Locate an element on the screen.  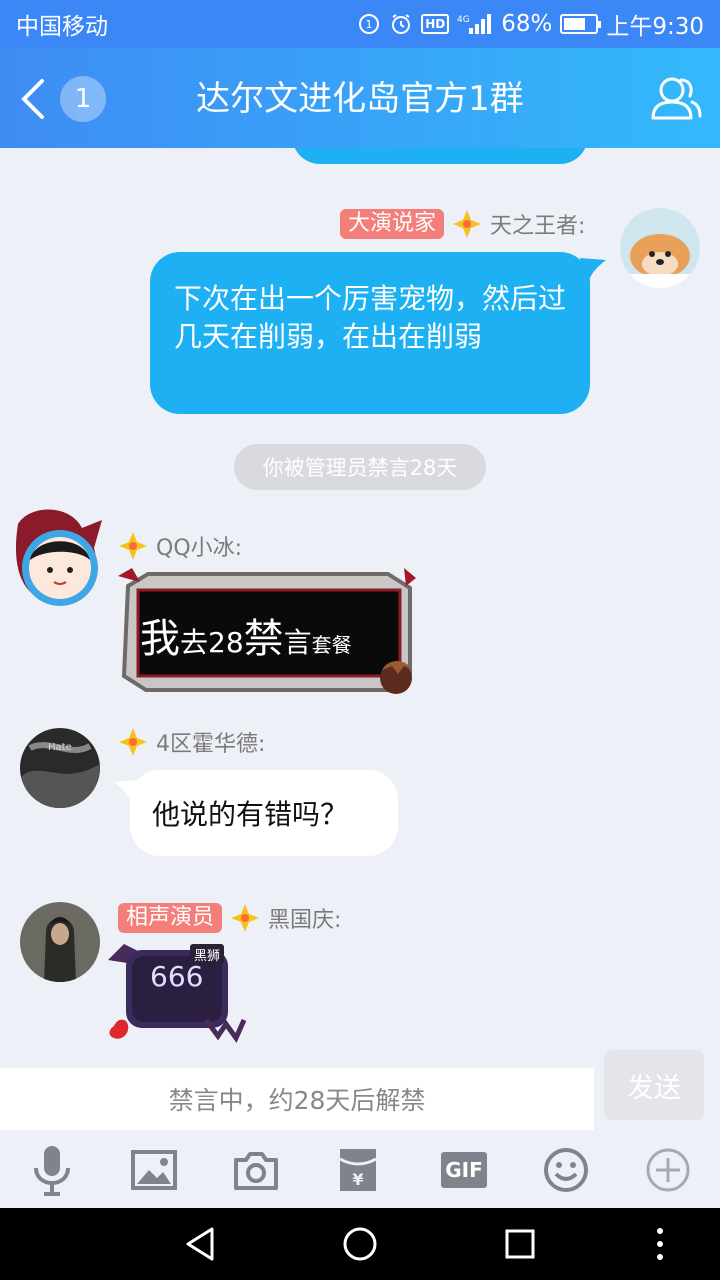
sticker-caption: 我 去28 禁 言 套餐 is located at coordinates (246, 639).